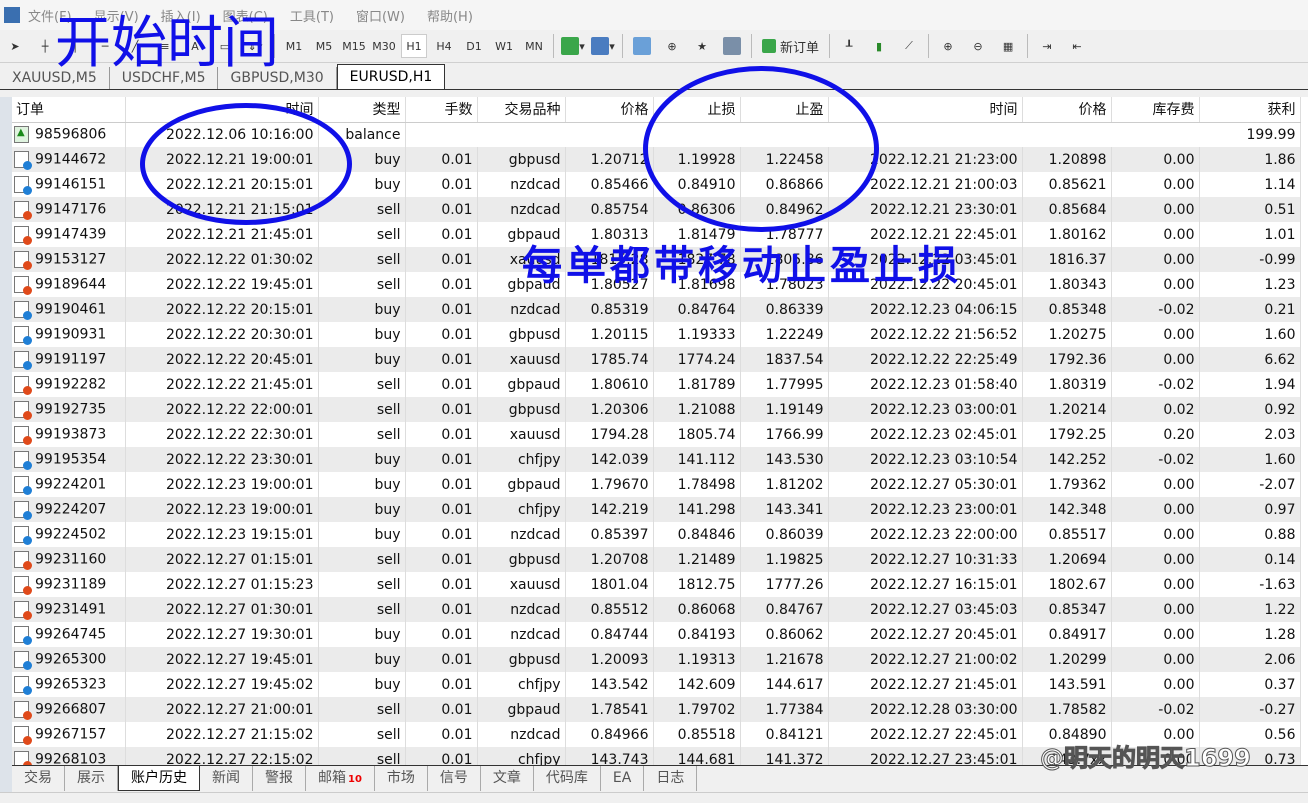 The width and height of the screenshot is (1308, 803). I want to click on column-header: 获利, so click(1250, 110).